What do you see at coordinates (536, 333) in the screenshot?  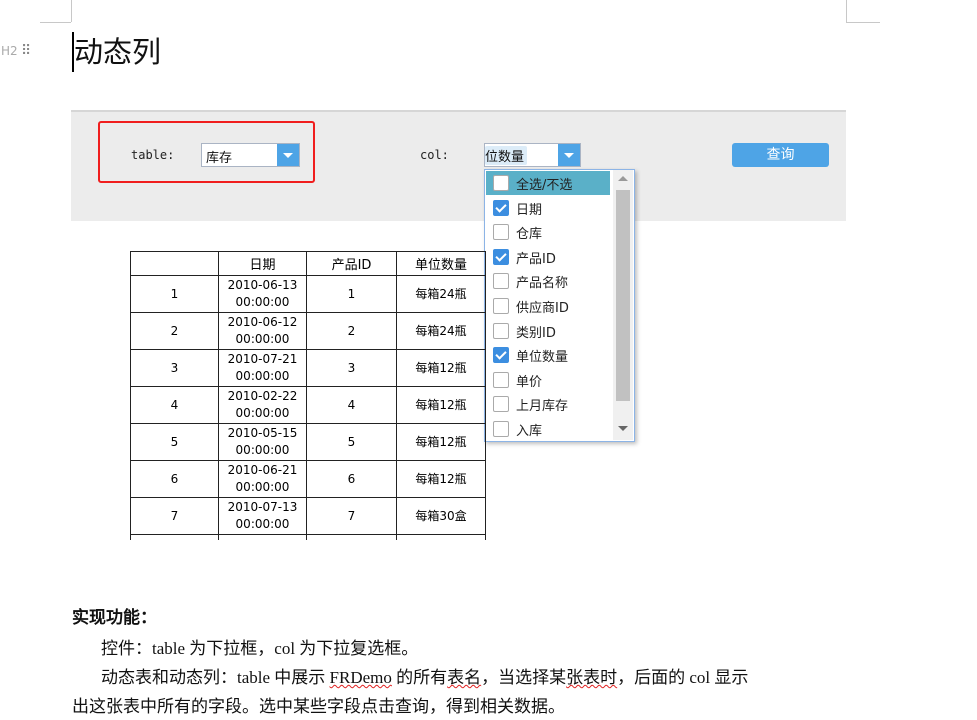 I see `col-option-label: 类别ID` at bounding box center [536, 333].